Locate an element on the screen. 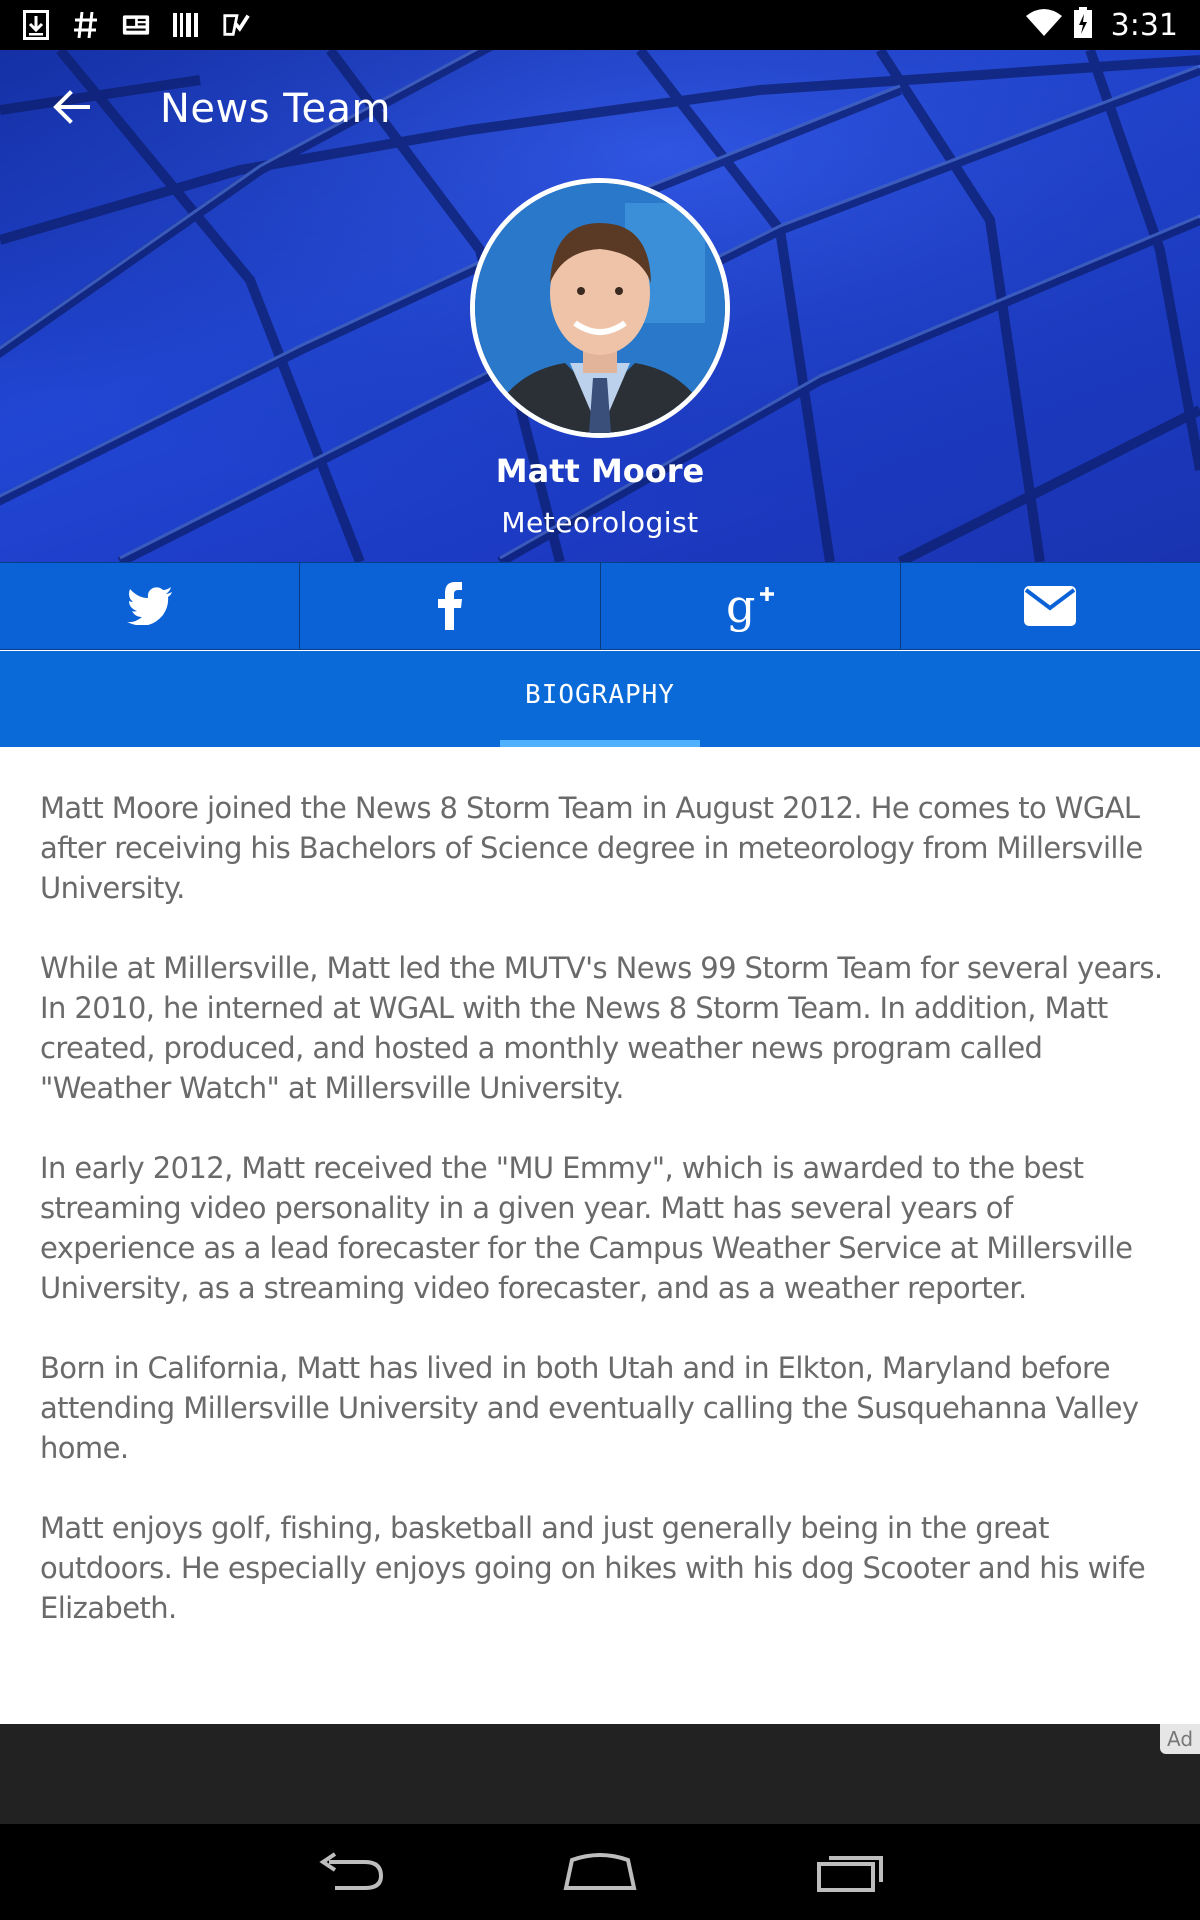 This screenshot has height=1920, width=1200. tab-bar: BIOGRAPHY is located at coordinates (600, 699).